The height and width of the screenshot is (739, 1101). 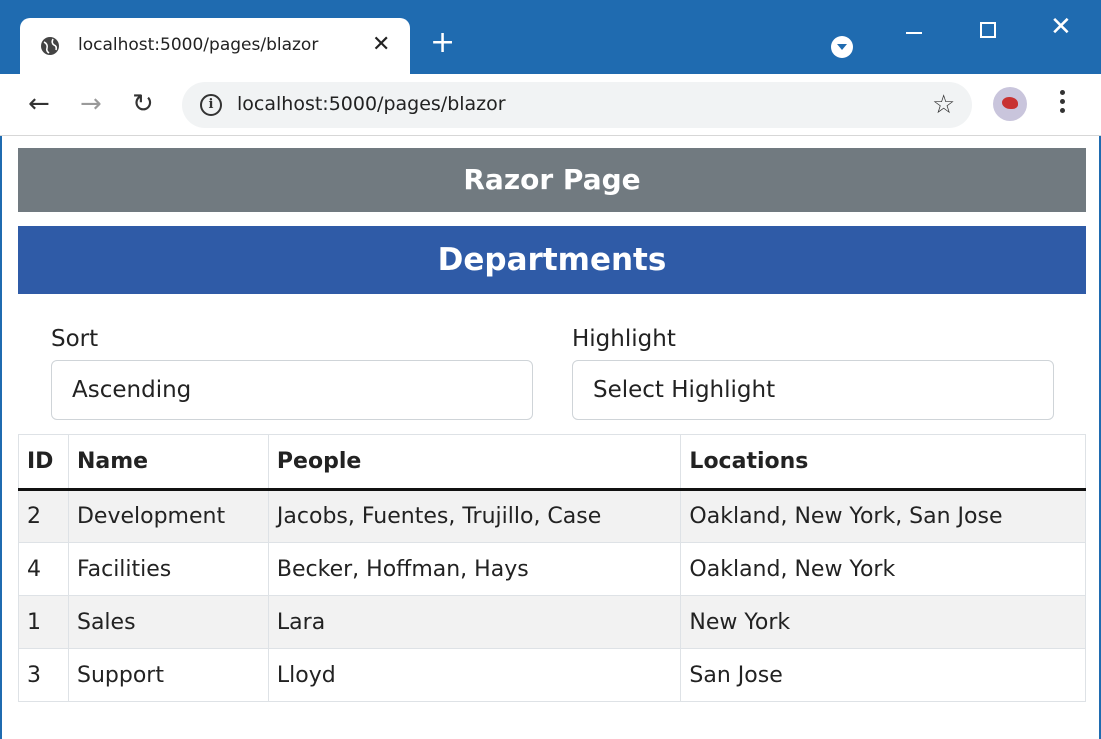 I want to click on header-locations: Locations, so click(x=883, y=462).